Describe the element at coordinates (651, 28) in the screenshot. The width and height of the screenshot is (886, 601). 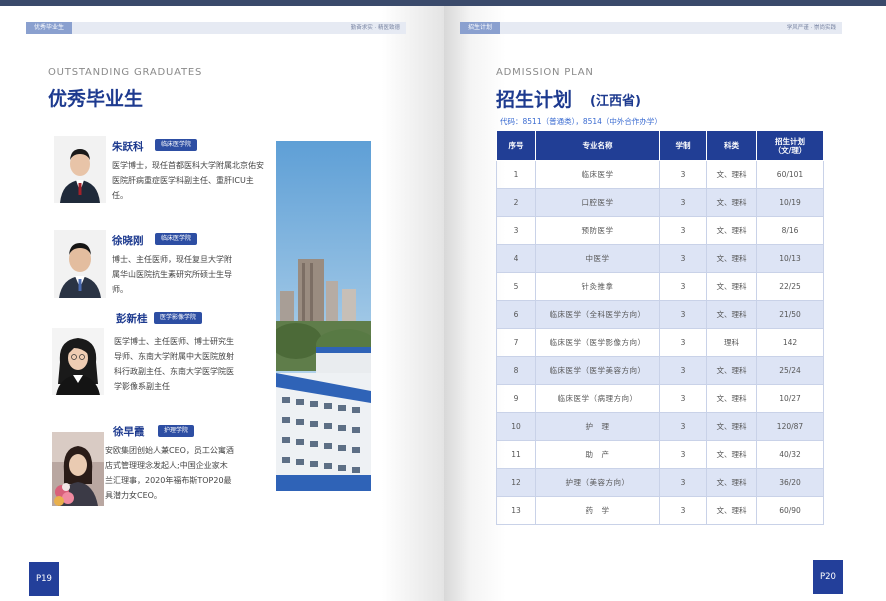
I see `page-header: 招生计划 学风严谨 · 崇尚实践` at that location.